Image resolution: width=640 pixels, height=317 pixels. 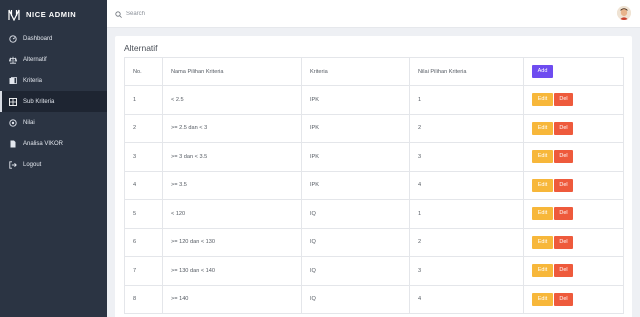 What do you see at coordinates (624, 13) in the screenshot?
I see `avatar` at bounding box center [624, 13].